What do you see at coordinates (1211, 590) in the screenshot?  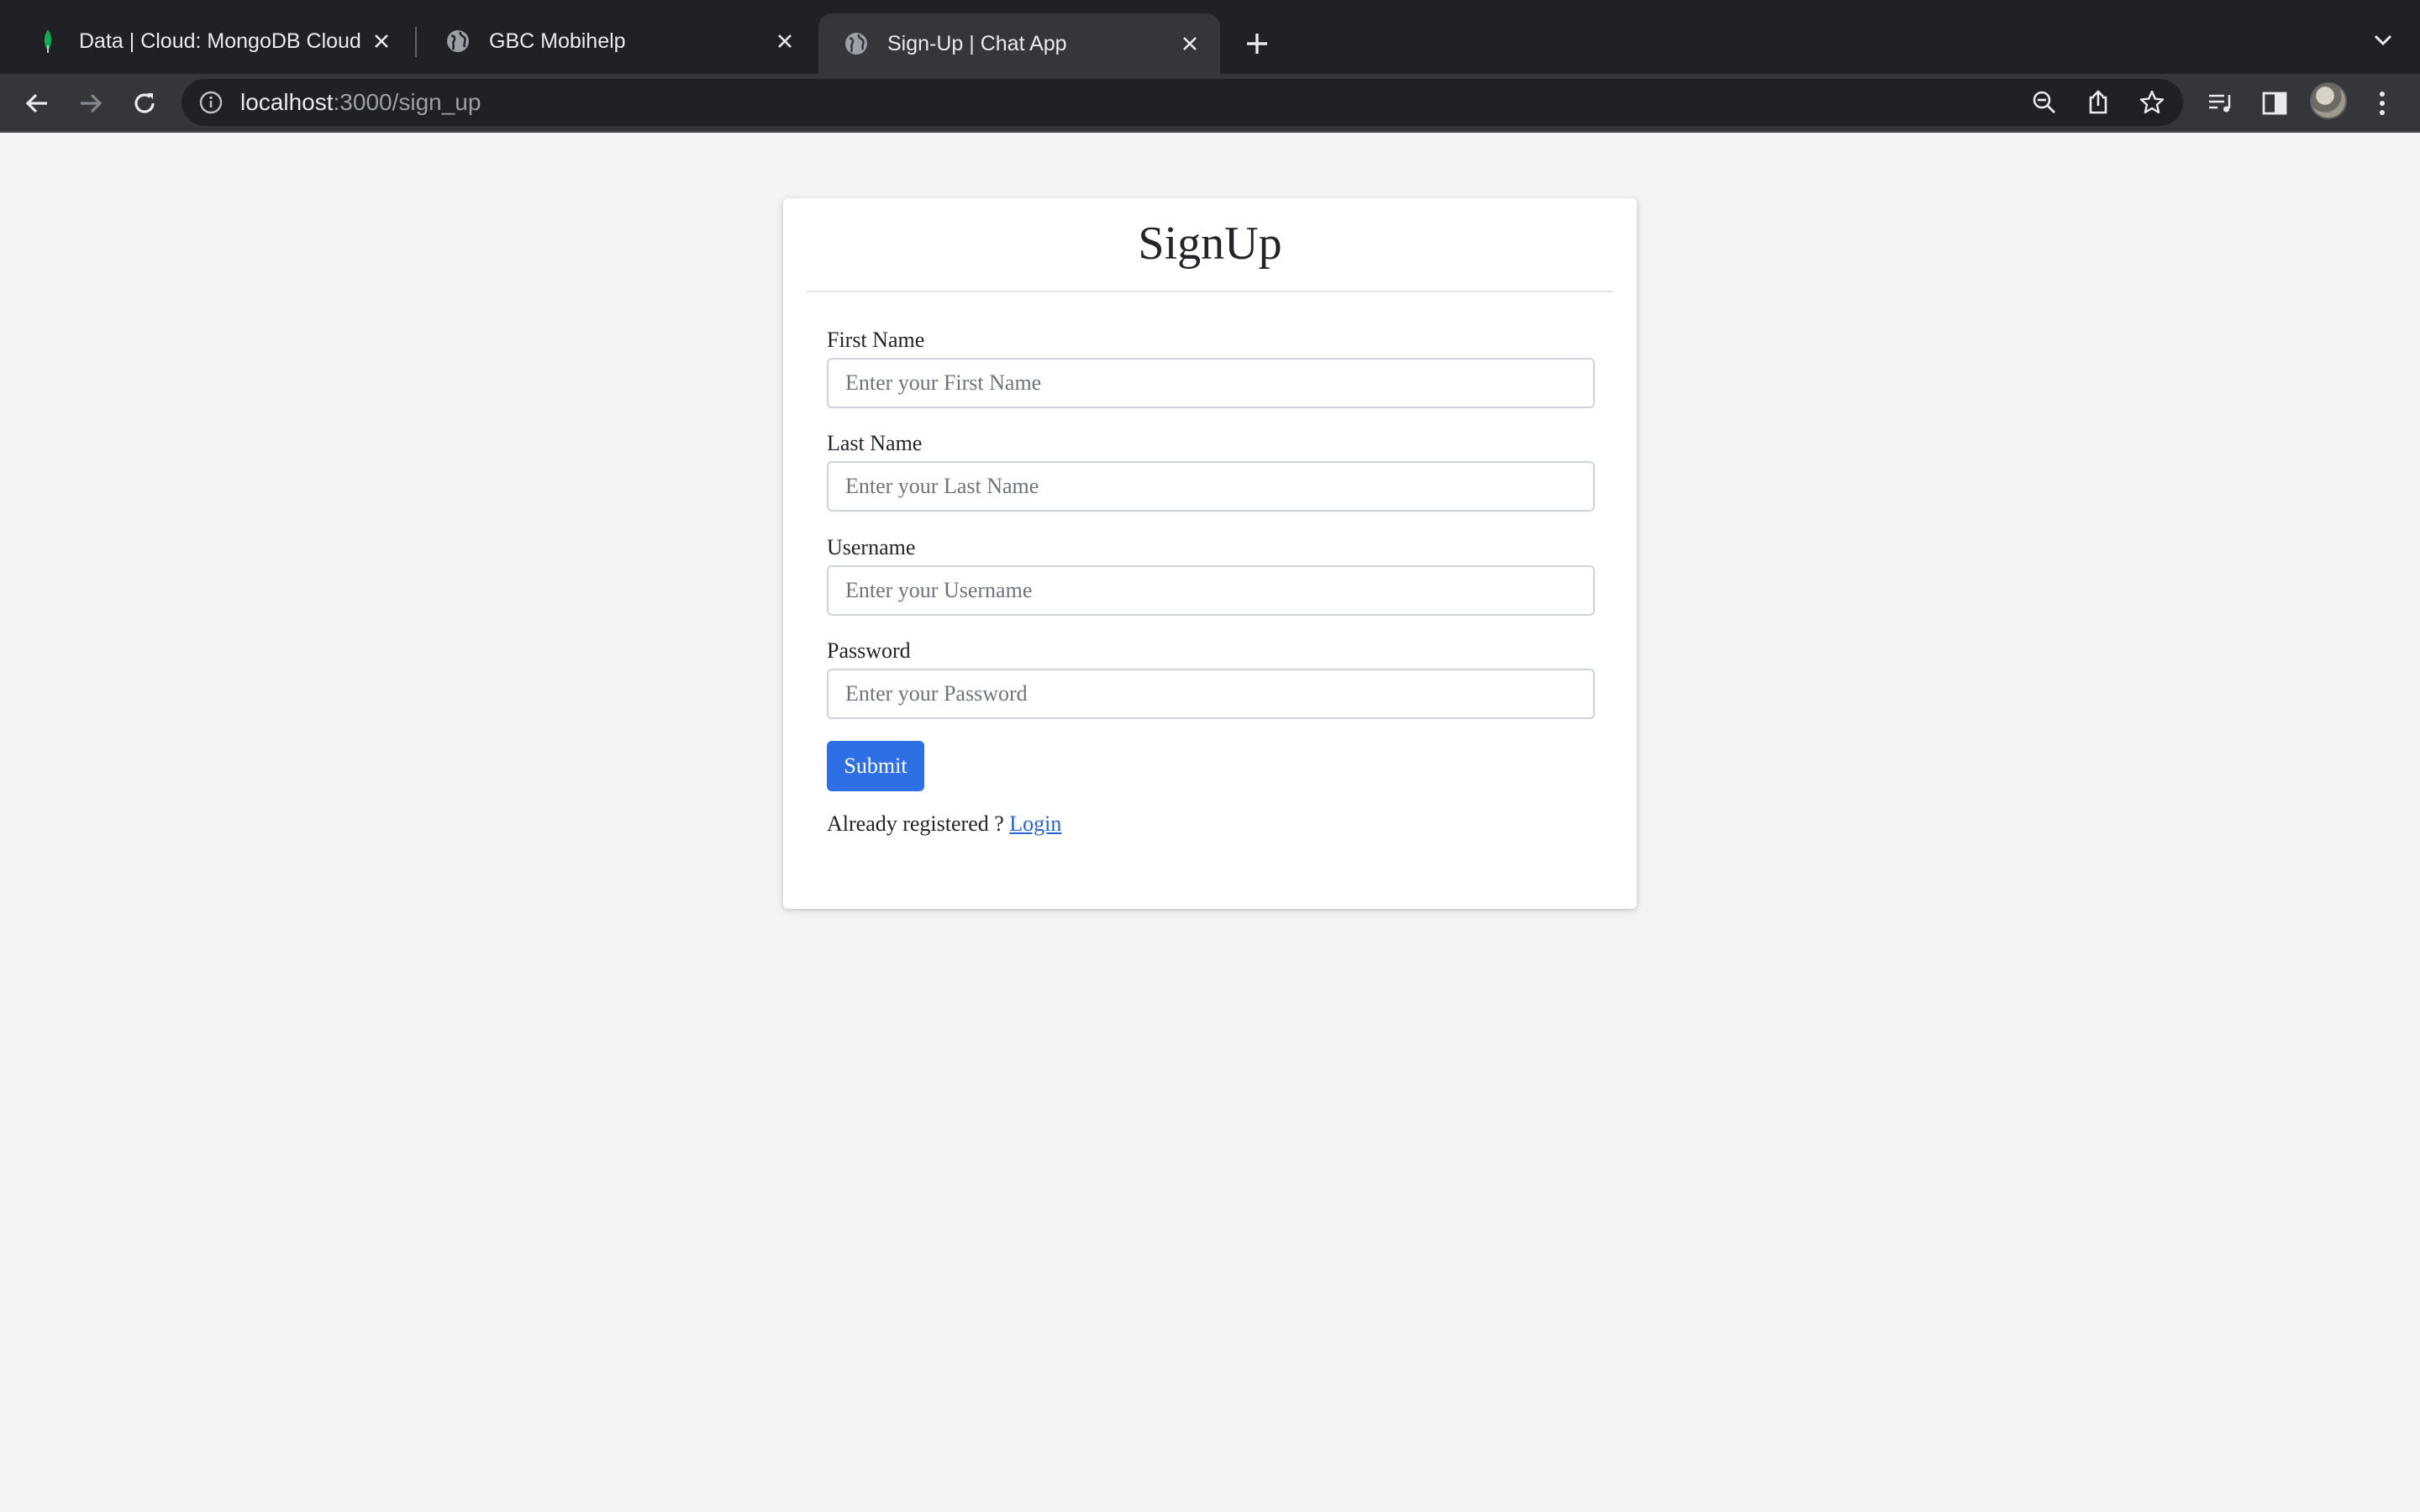 I see `username-input` at bounding box center [1211, 590].